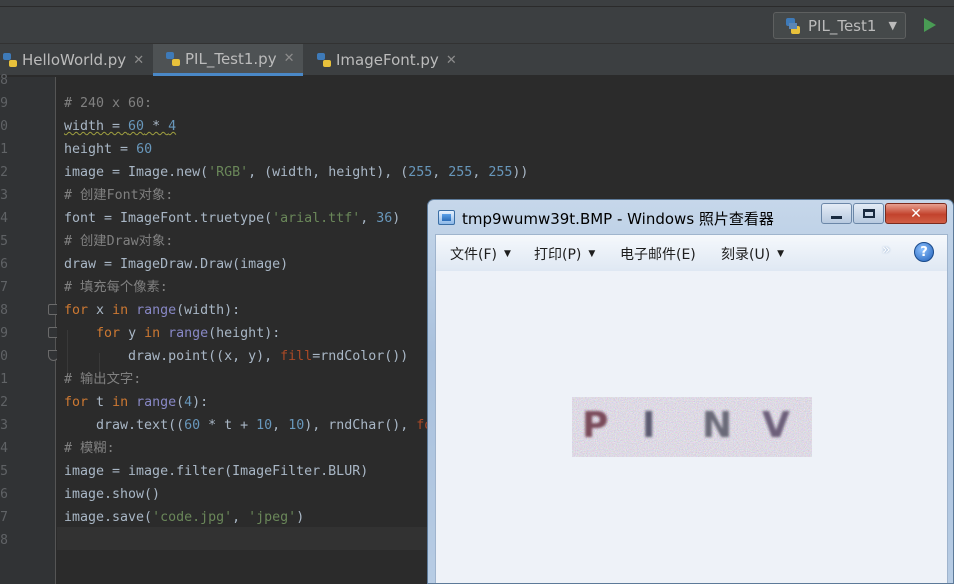 The width and height of the screenshot is (954, 584). Describe the element at coordinates (558, 255) in the screenshot. I see `menu-label: 打印(P)` at that location.